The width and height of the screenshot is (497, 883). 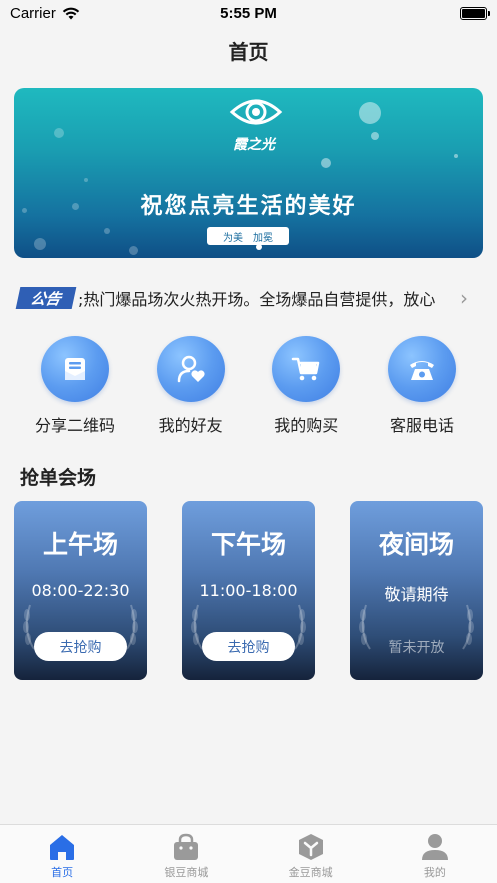 I want to click on shortcut-customer-service: 客服电话, so click(x=422, y=386).